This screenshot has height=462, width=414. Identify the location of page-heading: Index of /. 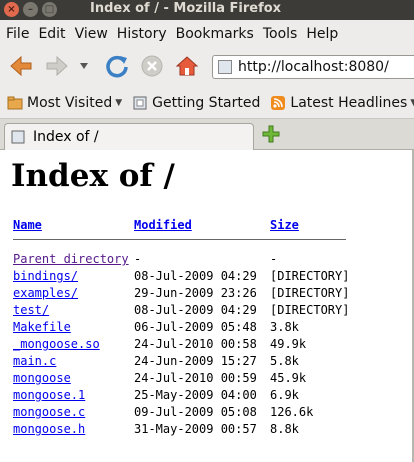
(93, 176).